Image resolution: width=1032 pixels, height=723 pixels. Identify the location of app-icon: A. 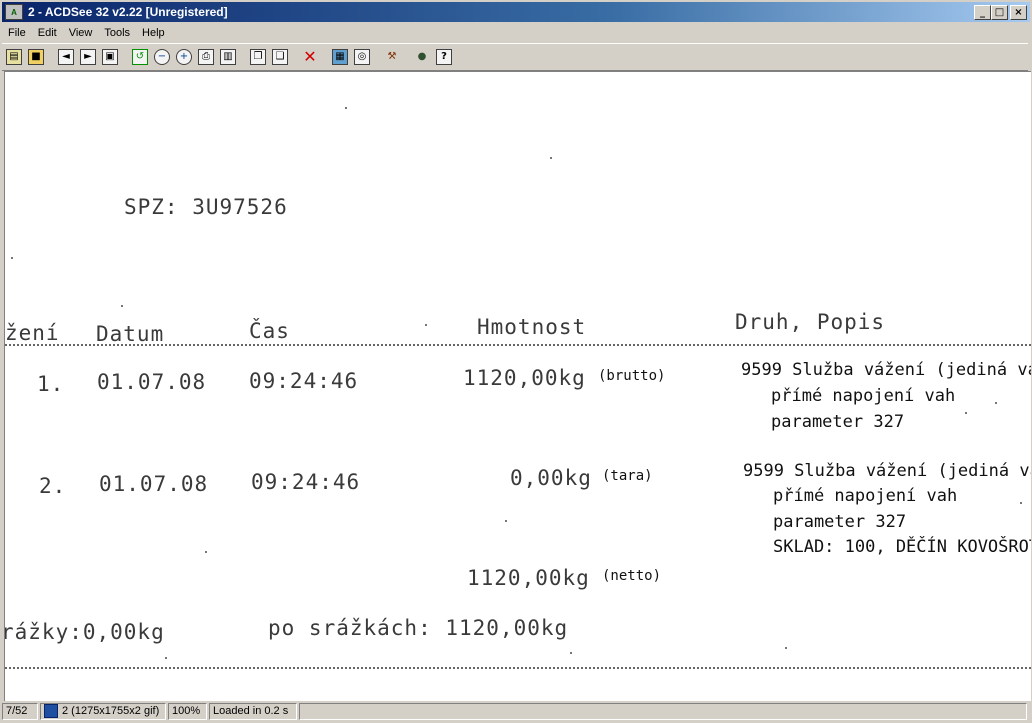
(14, 12).